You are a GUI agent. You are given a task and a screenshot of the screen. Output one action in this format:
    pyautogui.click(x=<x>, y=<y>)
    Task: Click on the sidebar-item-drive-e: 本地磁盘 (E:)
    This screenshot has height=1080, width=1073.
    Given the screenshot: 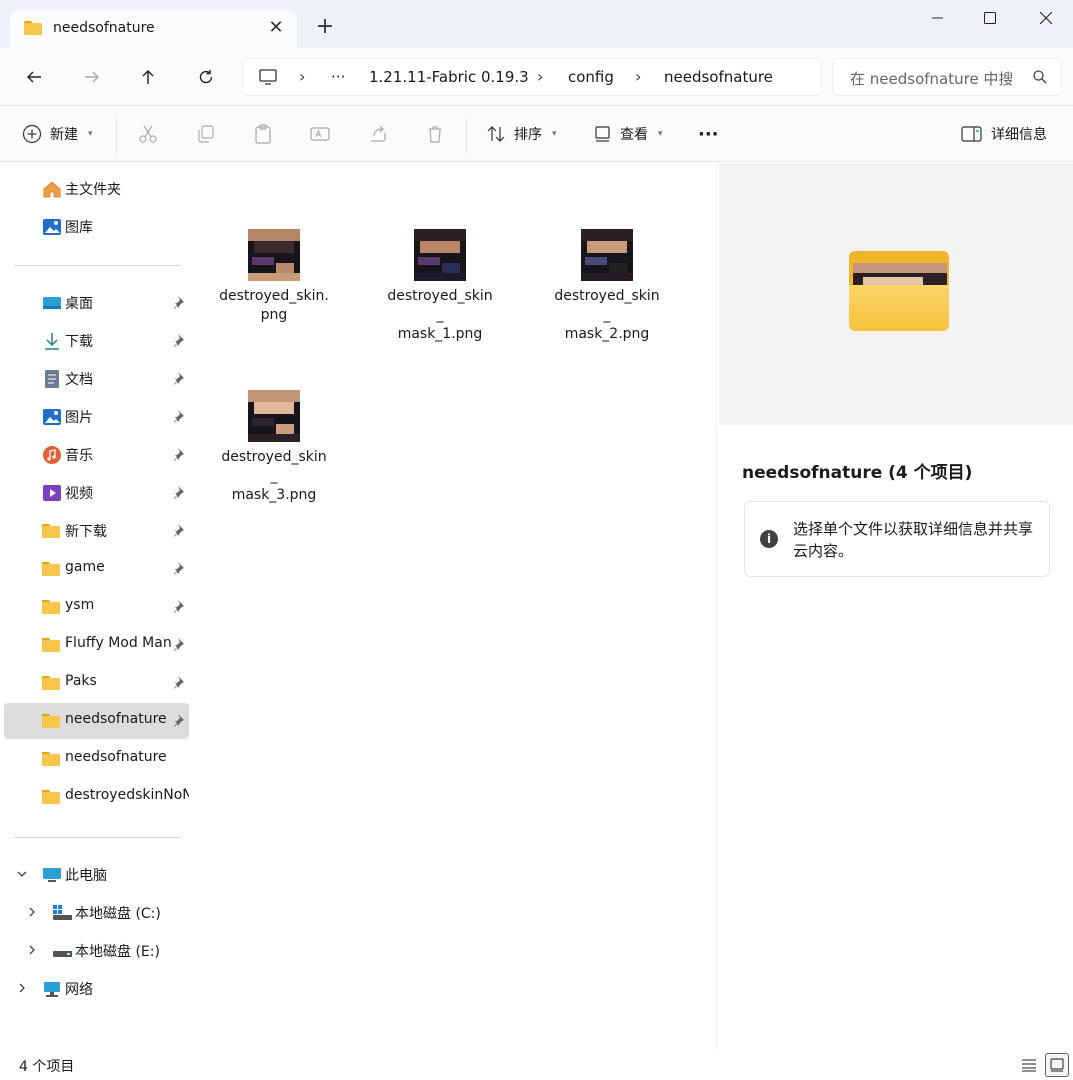 What is the action you would take?
    pyautogui.click(x=96, y=951)
    